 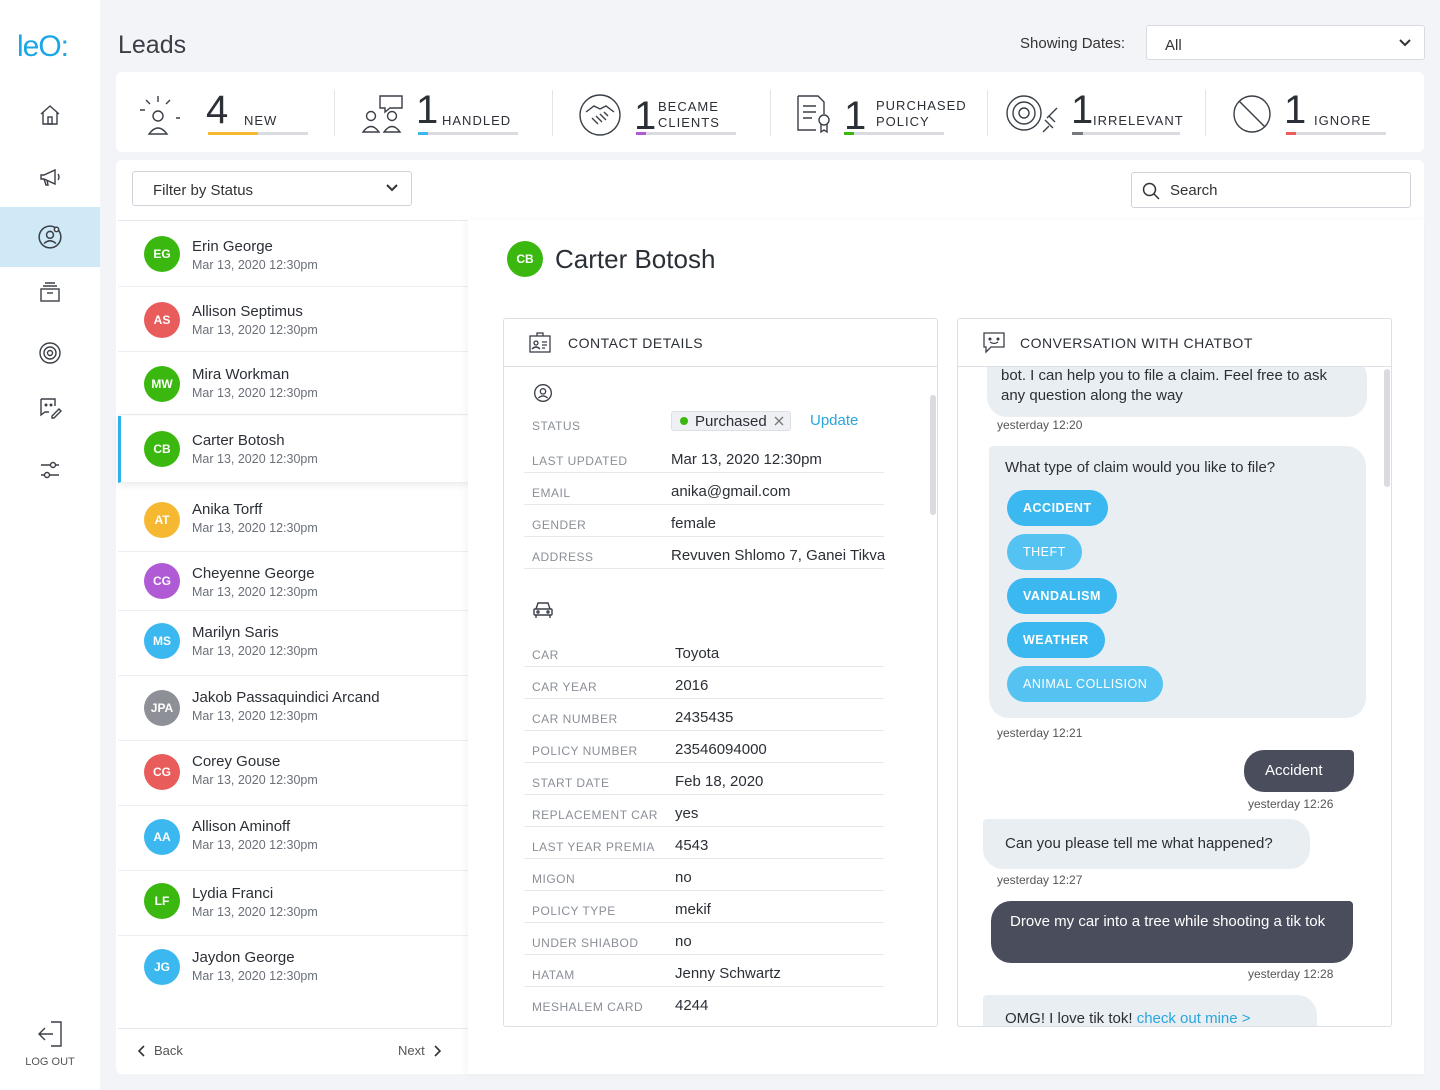 What do you see at coordinates (684, 421) in the screenshot?
I see `status-dot` at bounding box center [684, 421].